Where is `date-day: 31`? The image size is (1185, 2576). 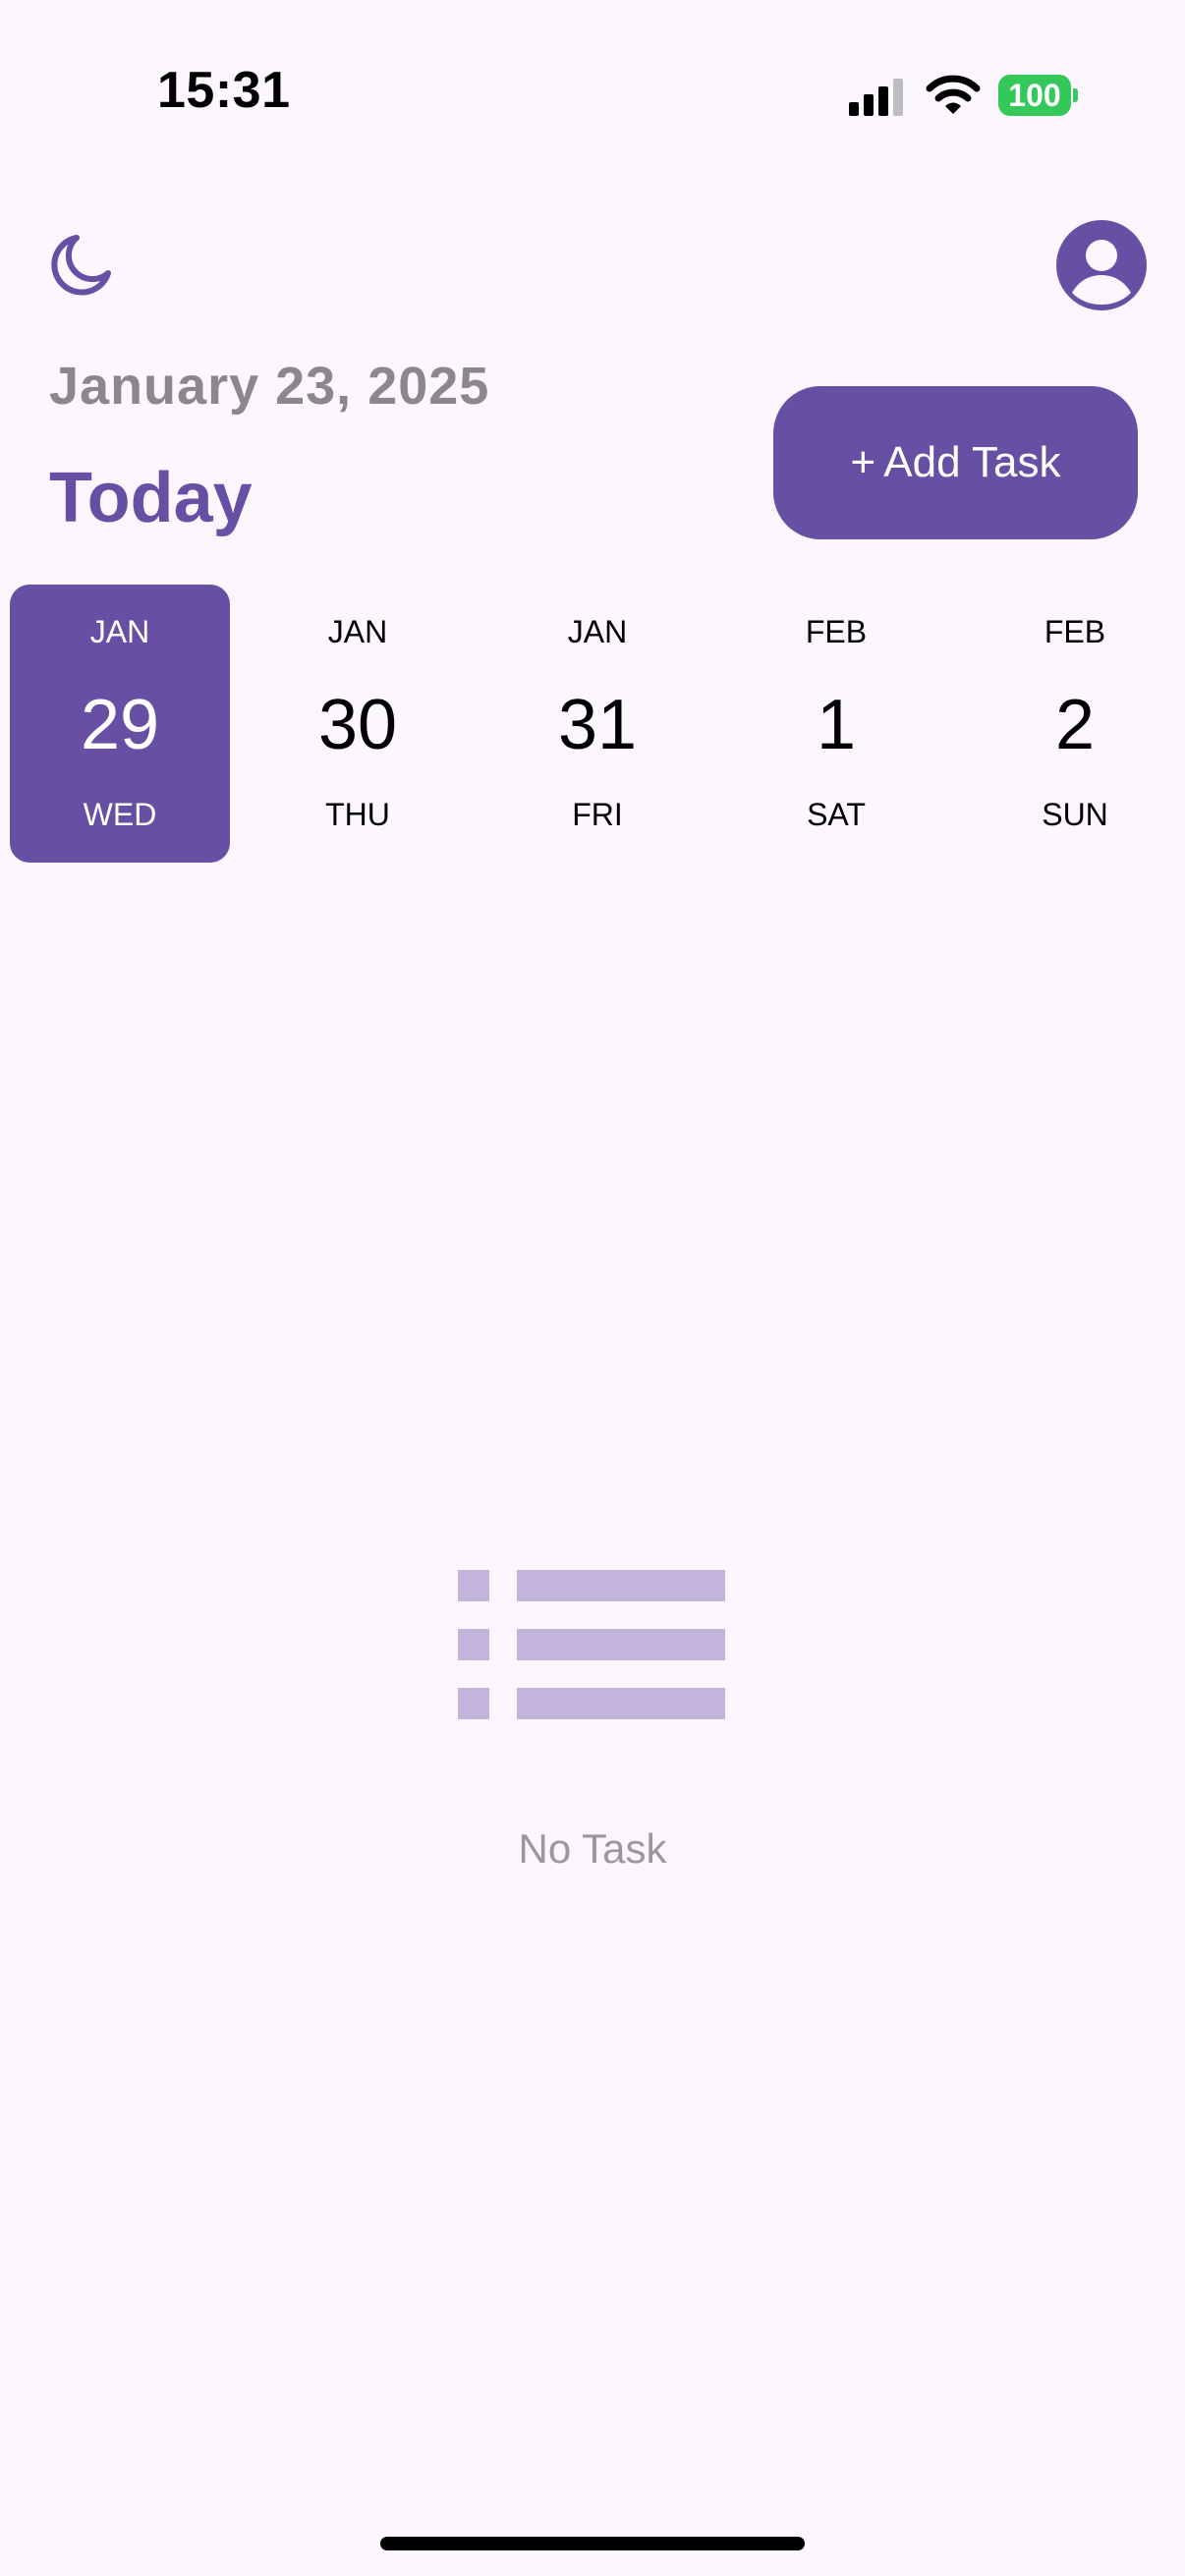
date-day: 31 is located at coordinates (598, 725).